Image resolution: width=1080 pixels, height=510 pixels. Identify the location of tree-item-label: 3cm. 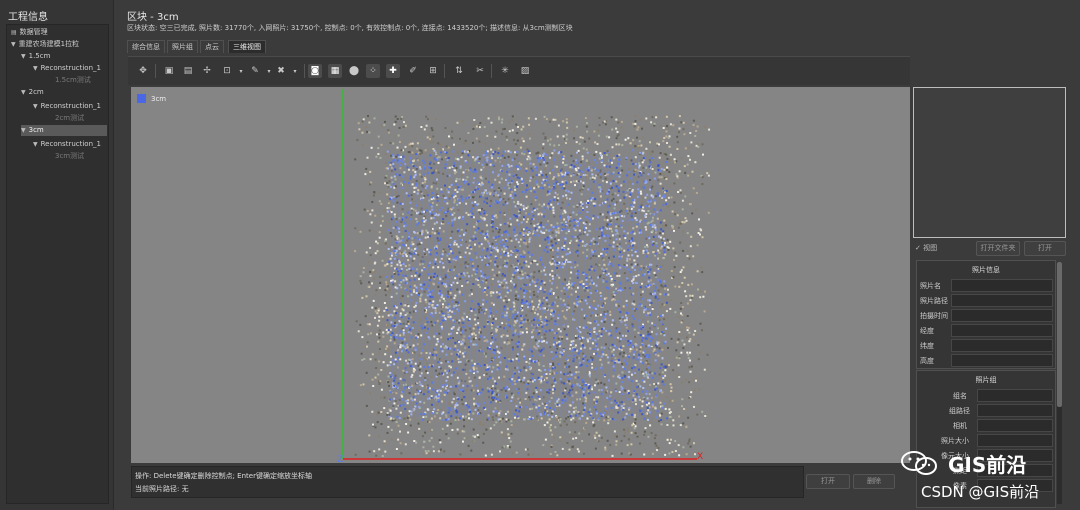
(36, 130).